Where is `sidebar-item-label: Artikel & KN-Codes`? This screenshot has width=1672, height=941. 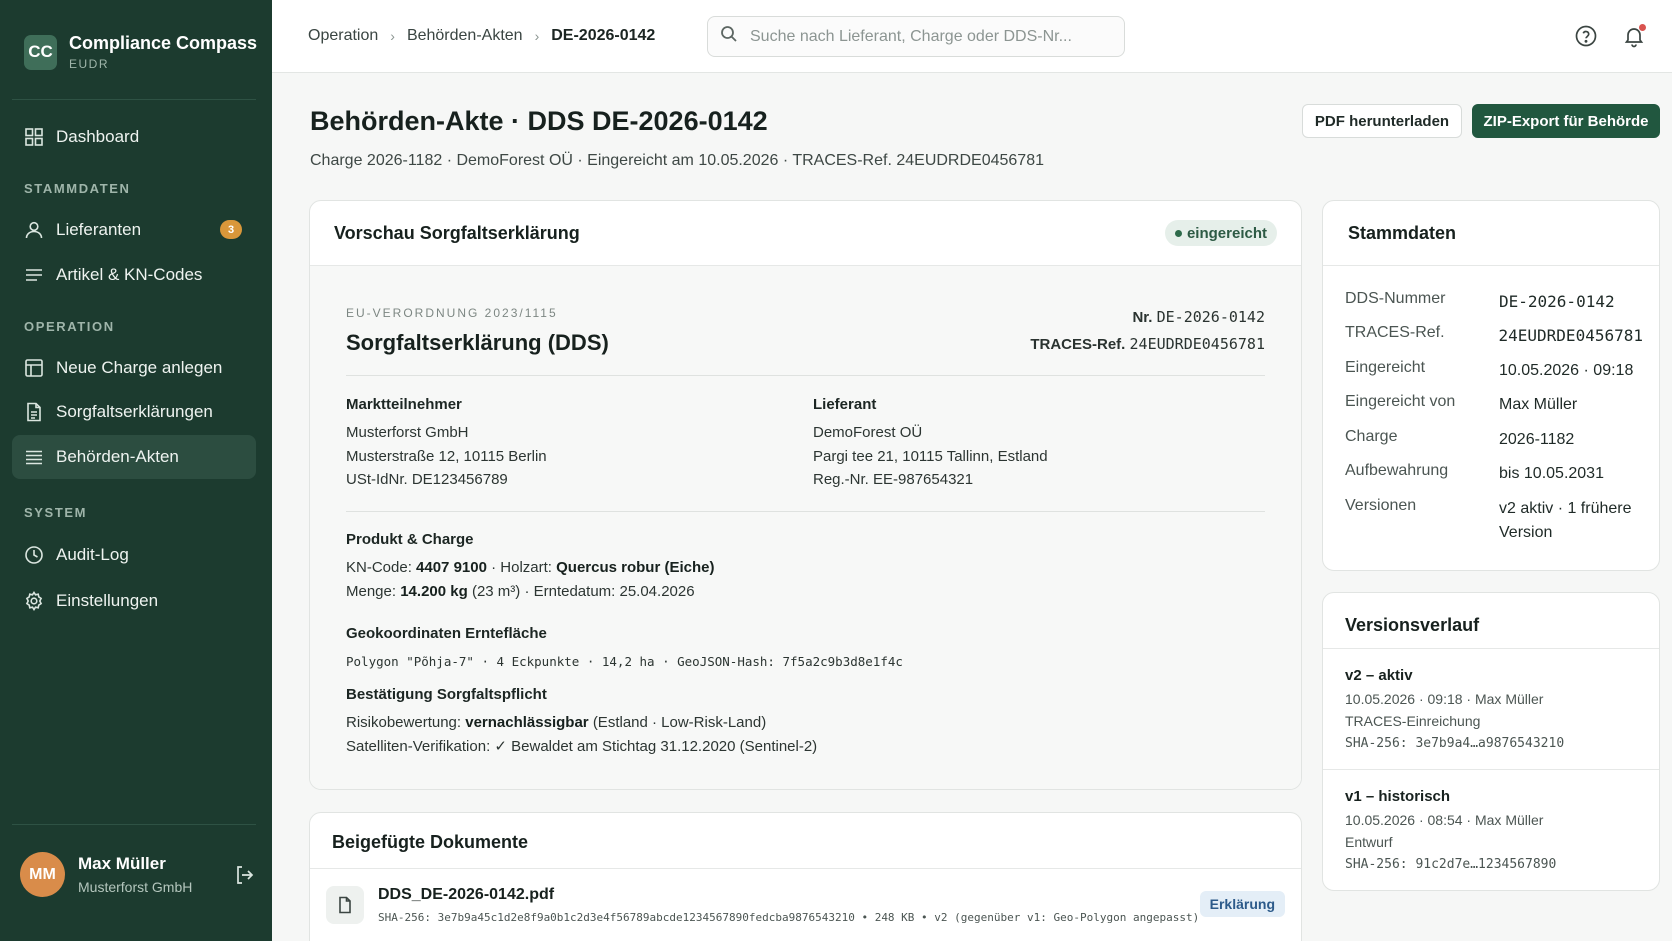
sidebar-item-label: Artikel & KN-Codes is located at coordinates (129, 274).